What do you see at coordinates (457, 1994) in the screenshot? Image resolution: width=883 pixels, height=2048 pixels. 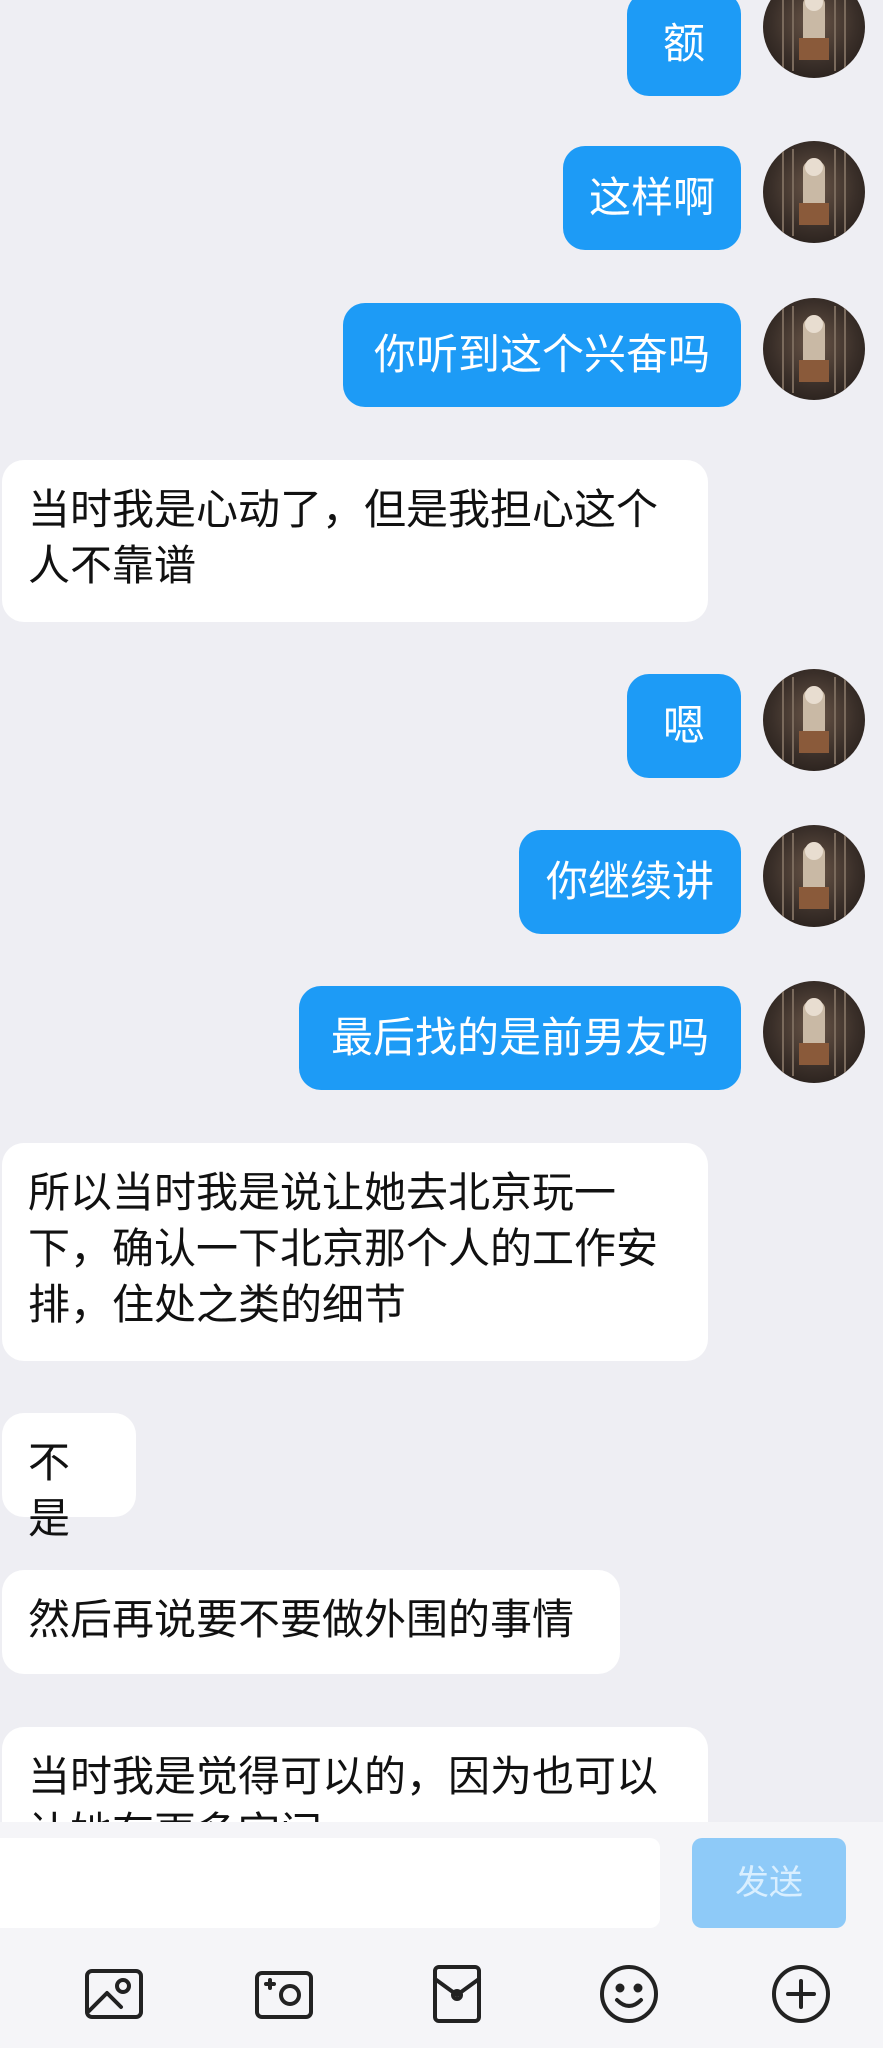 I see `red-packet-icon` at bounding box center [457, 1994].